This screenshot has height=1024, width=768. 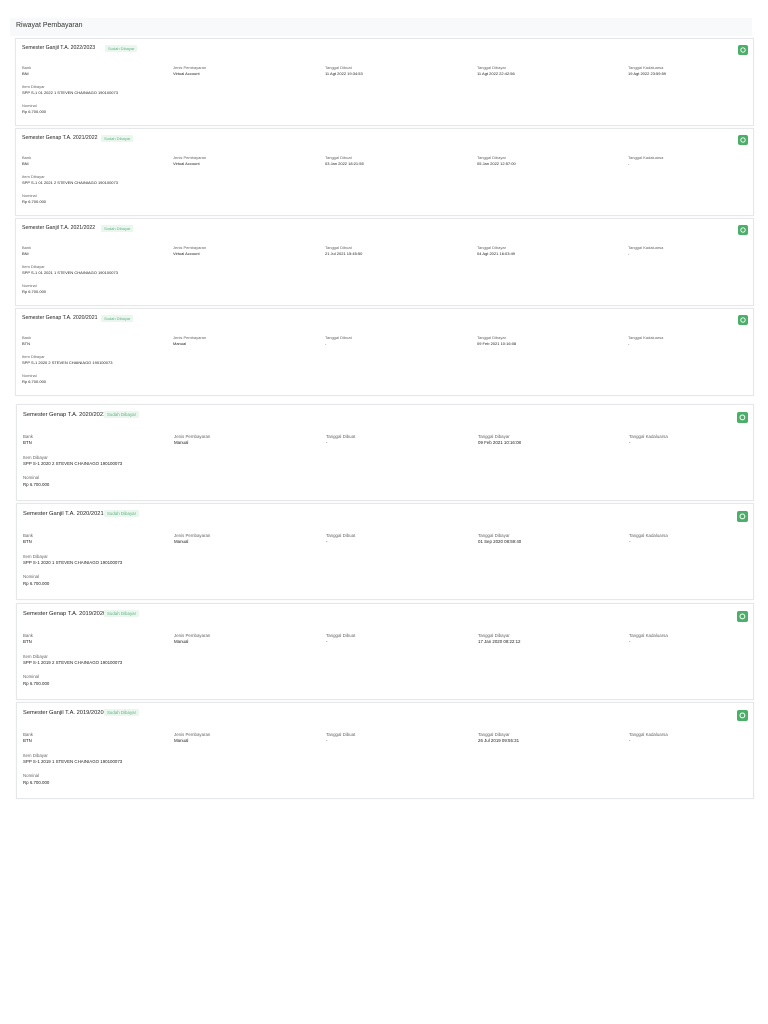 What do you see at coordinates (344, 73) in the screenshot?
I see `value-tanggal-dibuat: 11 Agt 2022 19:34:53` at bounding box center [344, 73].